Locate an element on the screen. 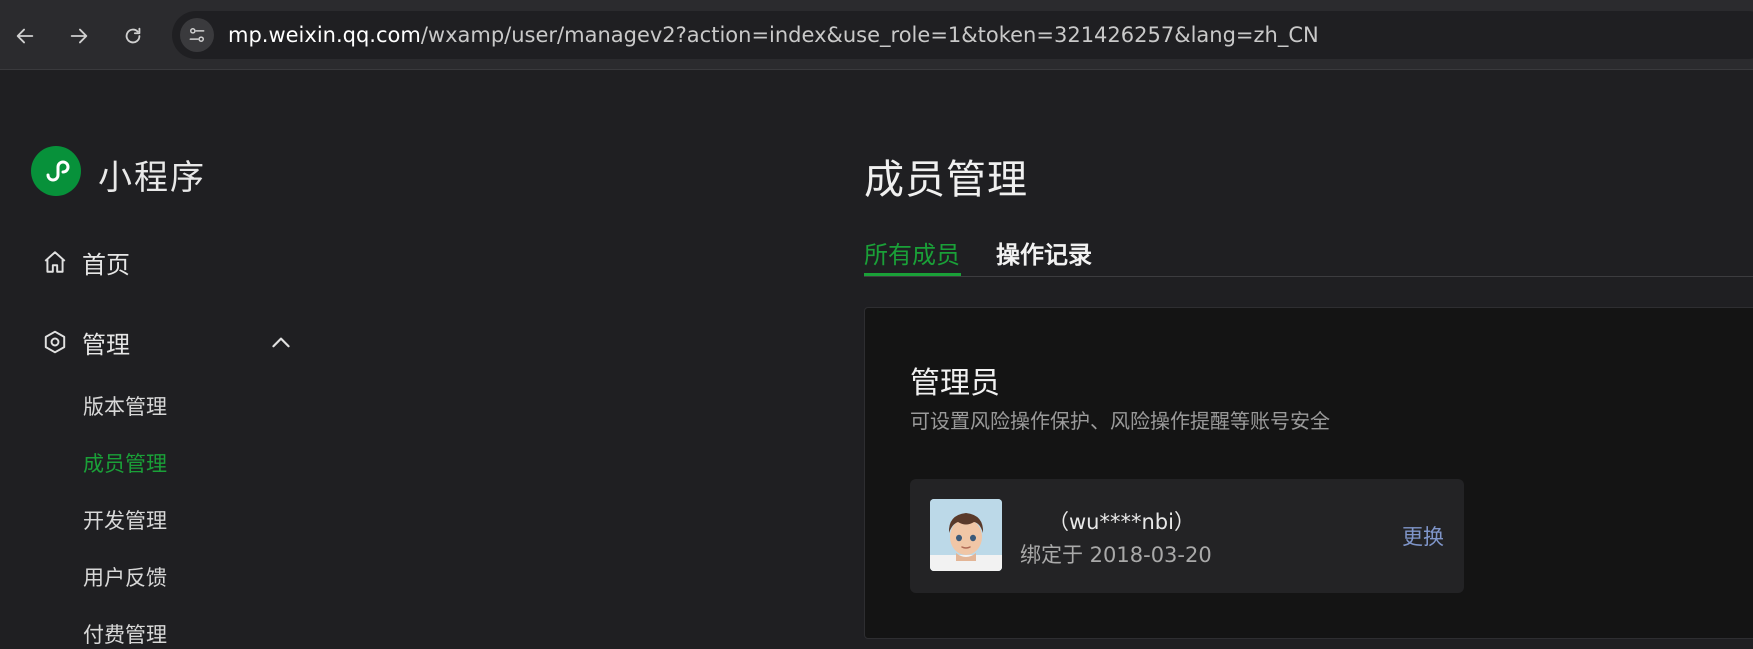 The width and height of the screenshot is (1753, 649). change-admin-link: 更换 is located at coordinates (1423, 536).